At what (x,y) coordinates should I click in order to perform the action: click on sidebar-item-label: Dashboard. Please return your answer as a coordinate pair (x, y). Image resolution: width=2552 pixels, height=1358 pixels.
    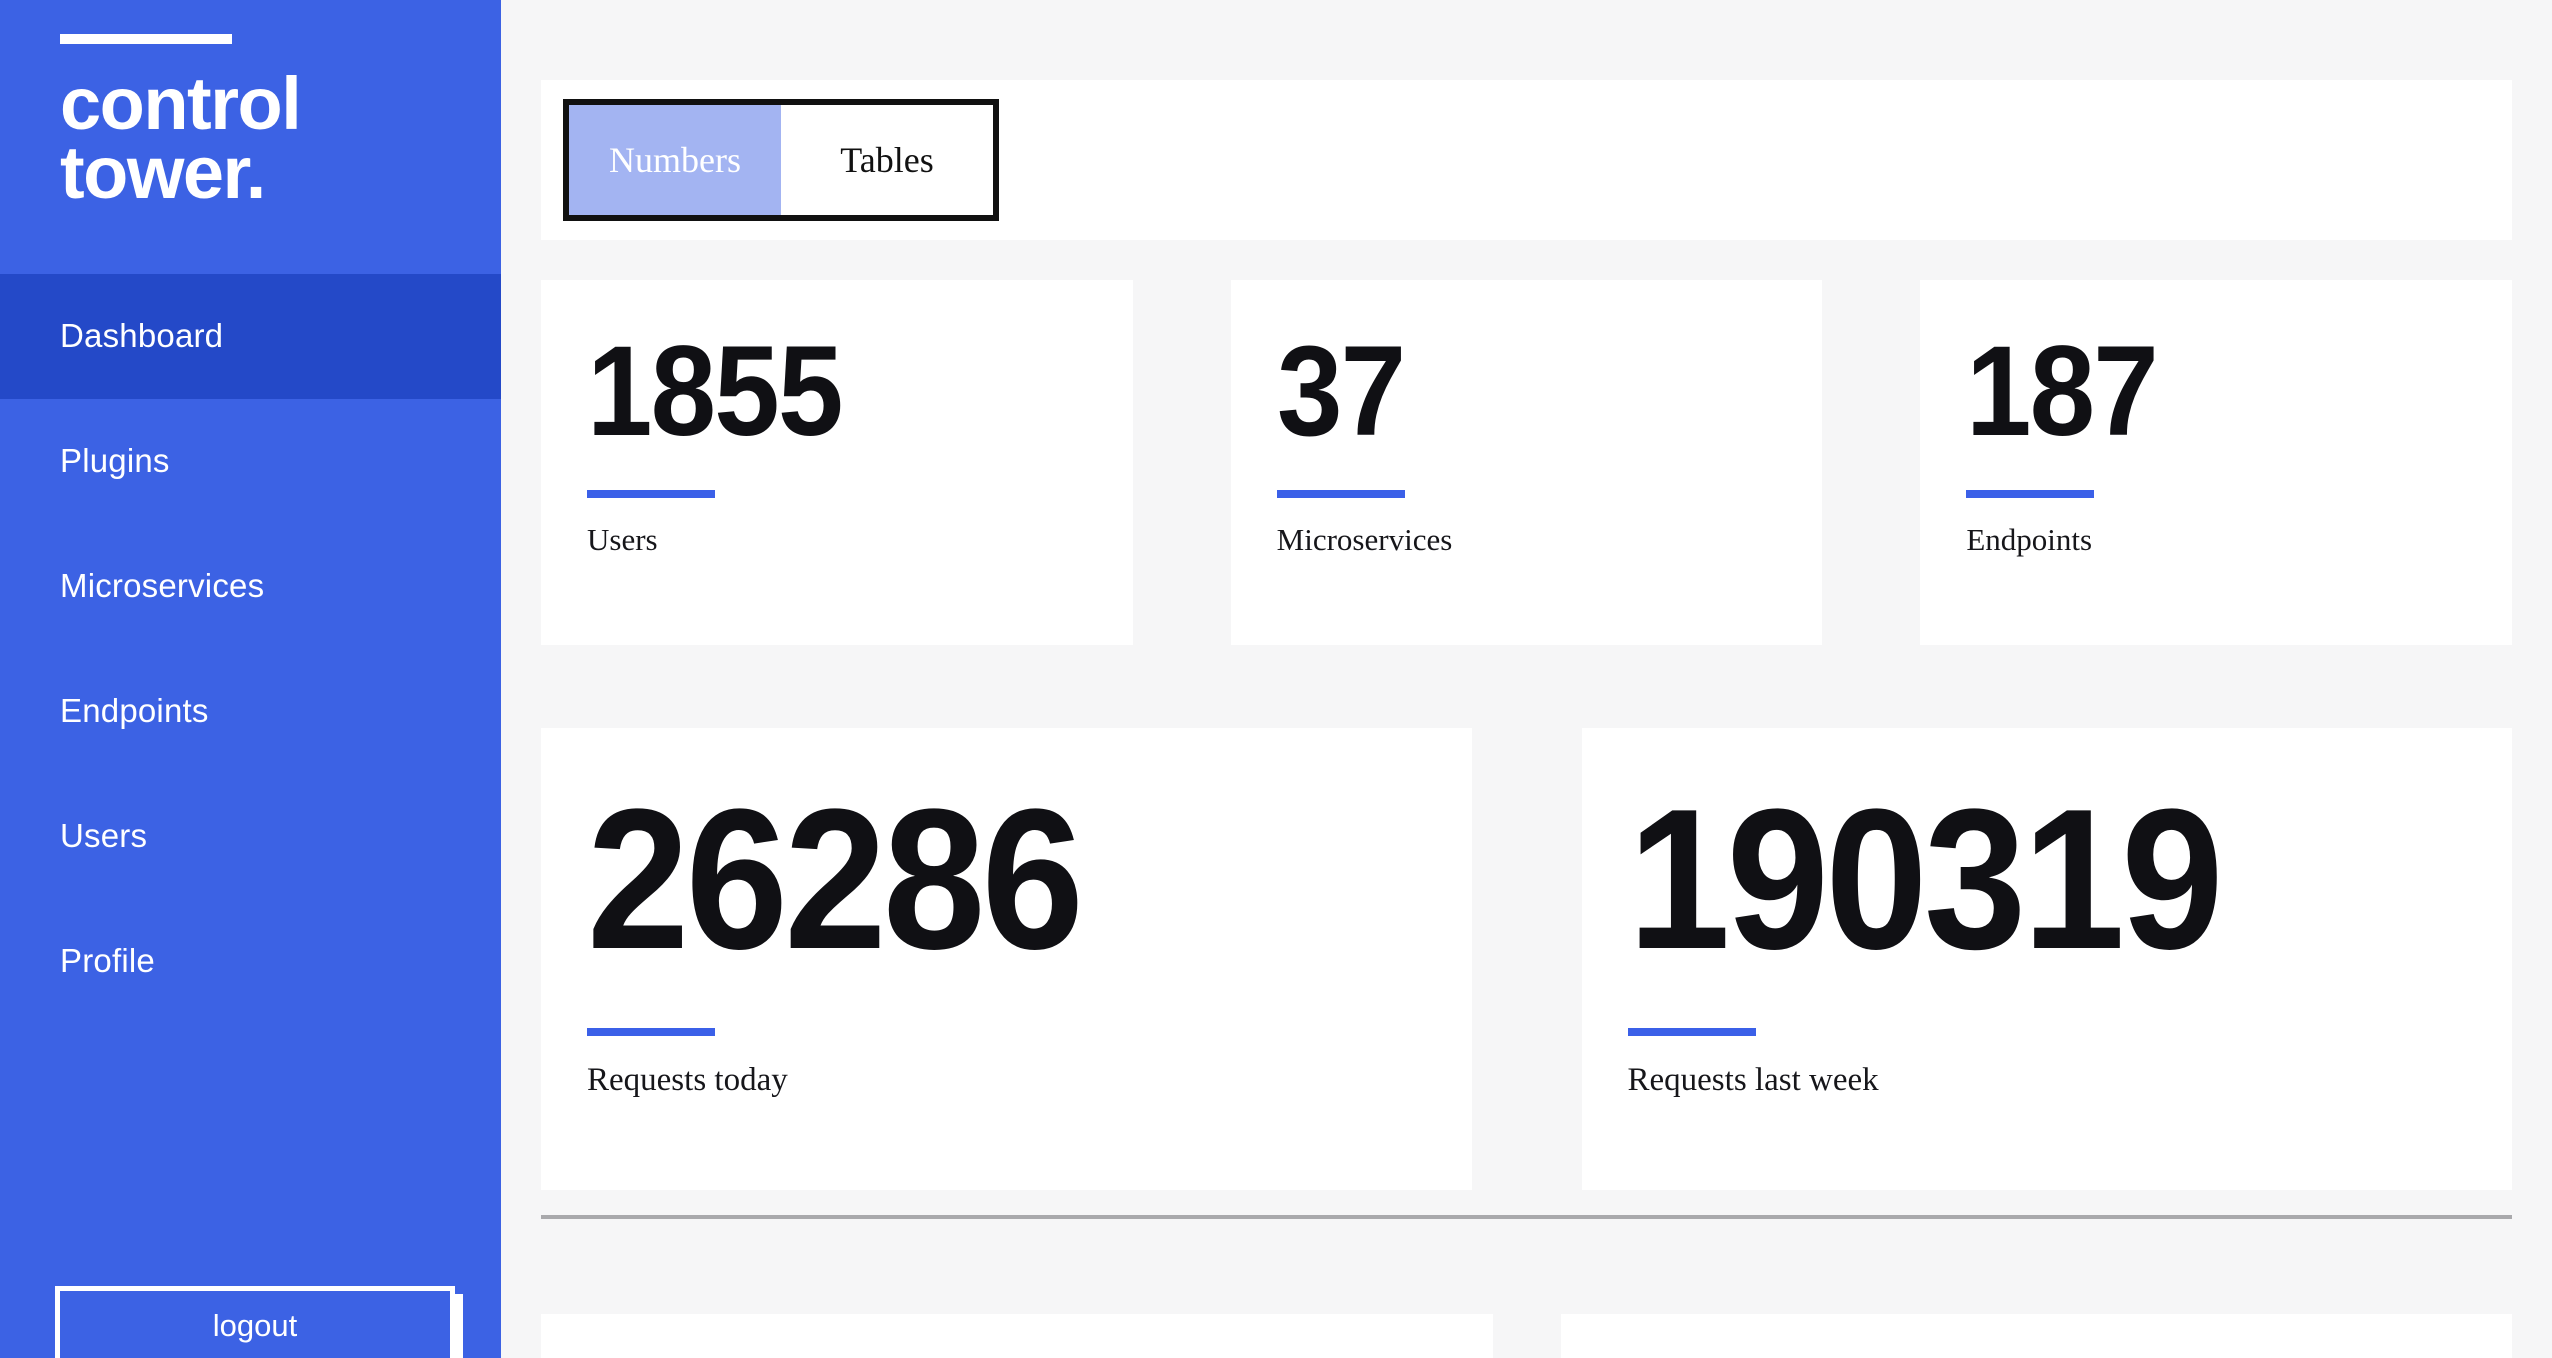
    Looking at the image, I should click on (142, 336).